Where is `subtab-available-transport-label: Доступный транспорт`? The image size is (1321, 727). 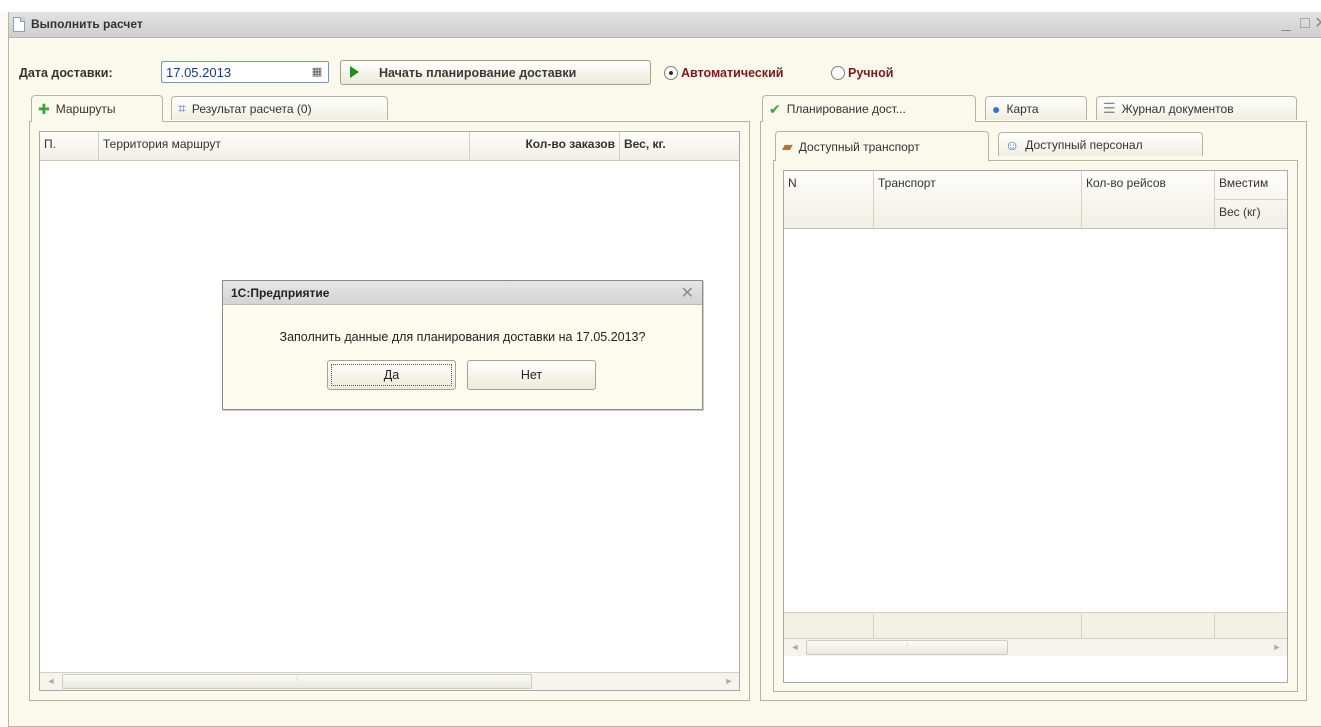
subtab-available-transport-label: Доступный транспорт is located at coordinates (859, 146).